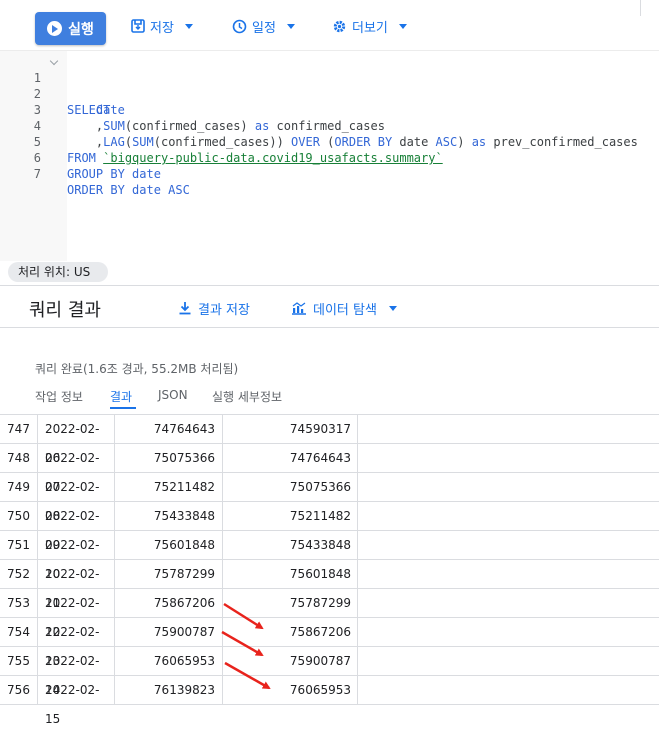  Describe the element at coordinates (299, 308) in the screenshot. I see `chart-icon` at that location.